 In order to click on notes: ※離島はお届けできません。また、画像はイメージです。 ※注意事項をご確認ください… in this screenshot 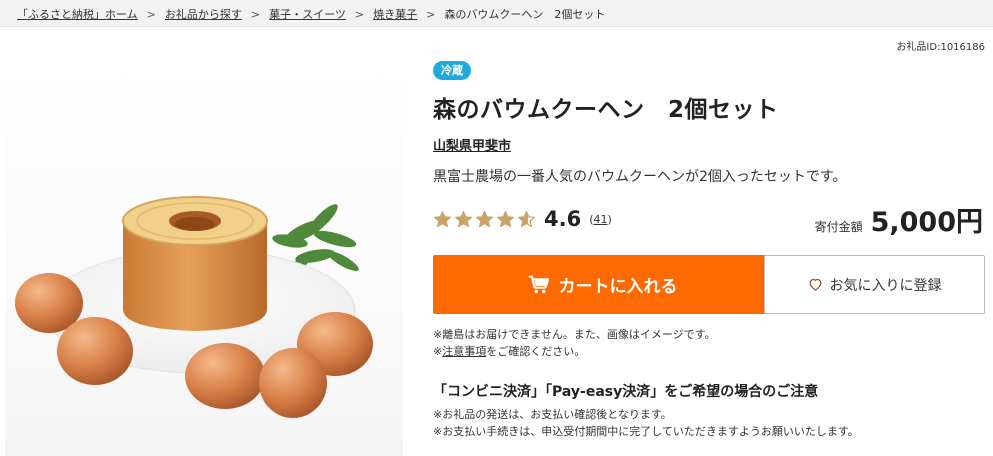, I will do `click(574, 343)`.